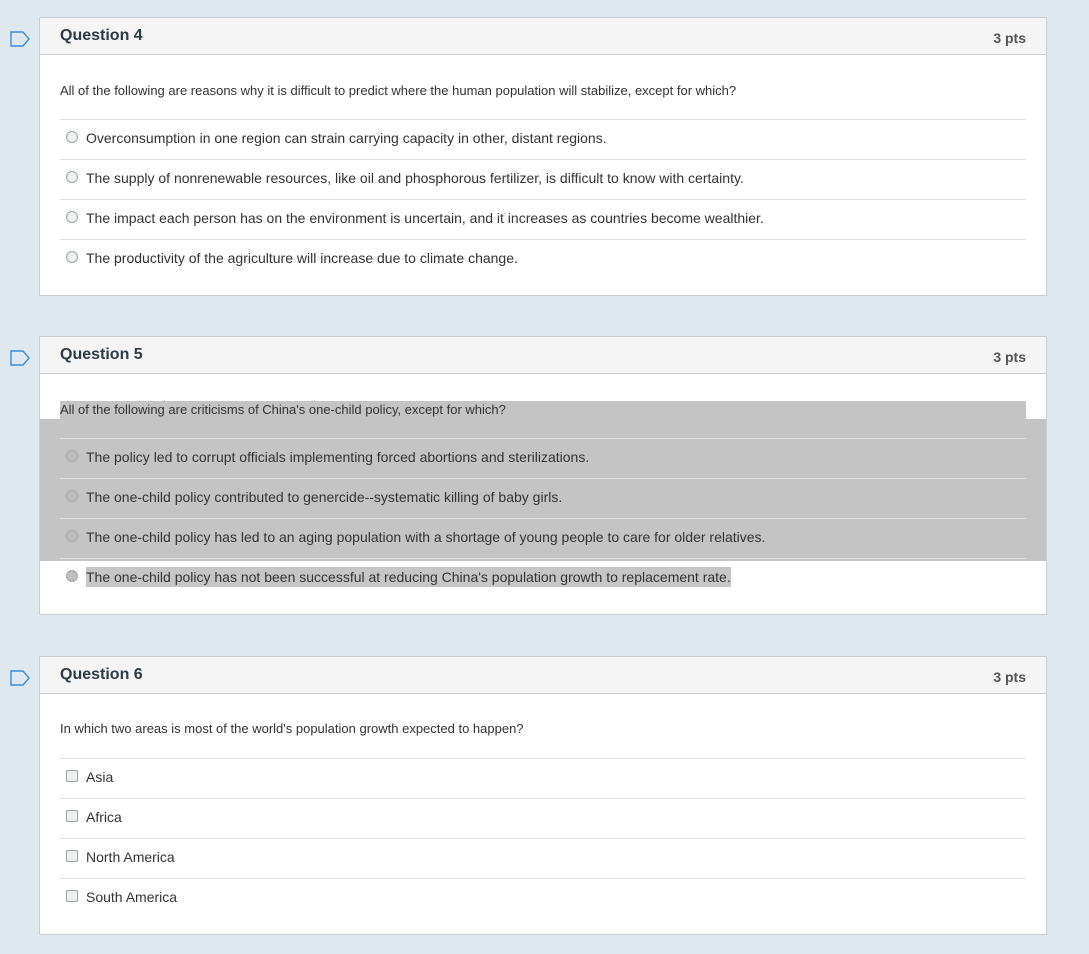  What do you see at coordinates (543, 858) in the screenshot?
I see `answer-option: North America` at bounding box center [543, 858].